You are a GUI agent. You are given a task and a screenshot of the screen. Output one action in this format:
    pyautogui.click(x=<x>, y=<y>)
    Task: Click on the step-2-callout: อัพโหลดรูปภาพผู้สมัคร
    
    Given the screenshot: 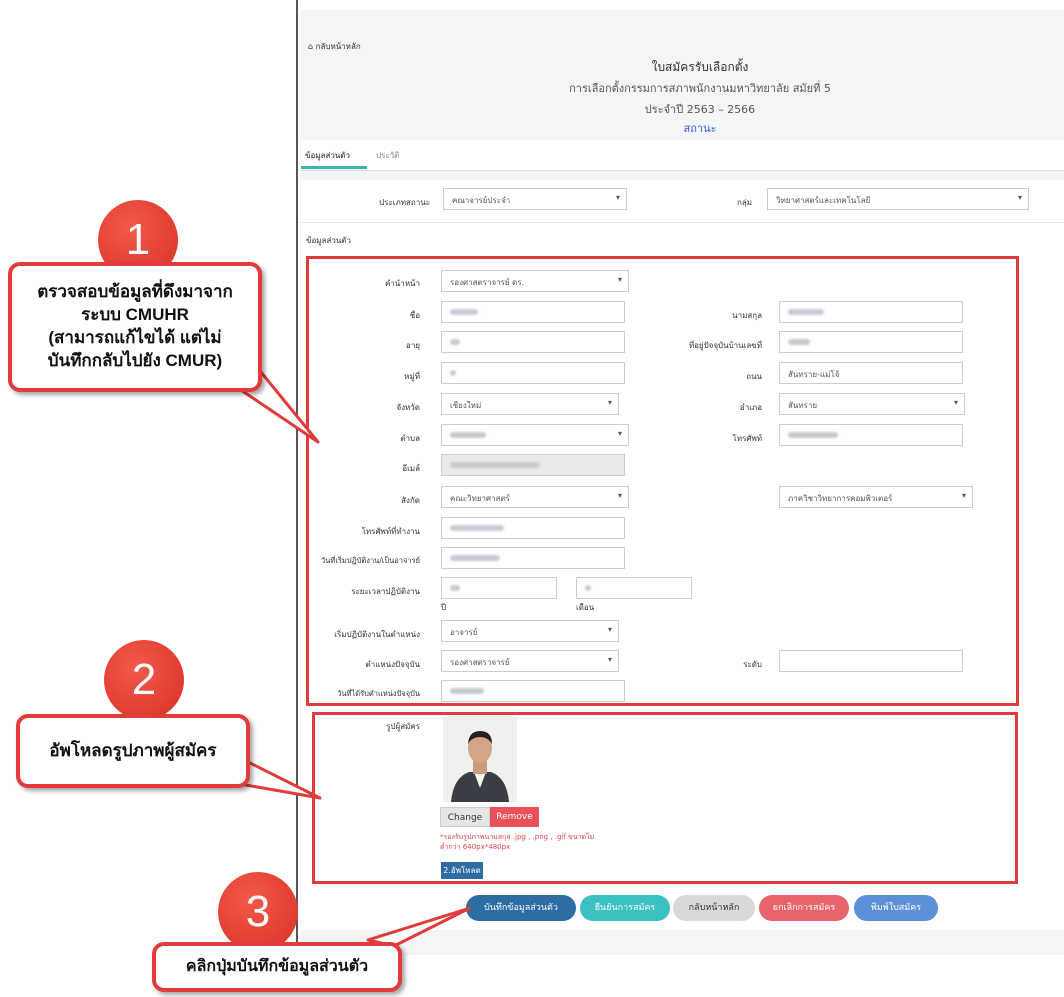 What is the action you would take?
    pyautogui.click(x=133, y=751)
    